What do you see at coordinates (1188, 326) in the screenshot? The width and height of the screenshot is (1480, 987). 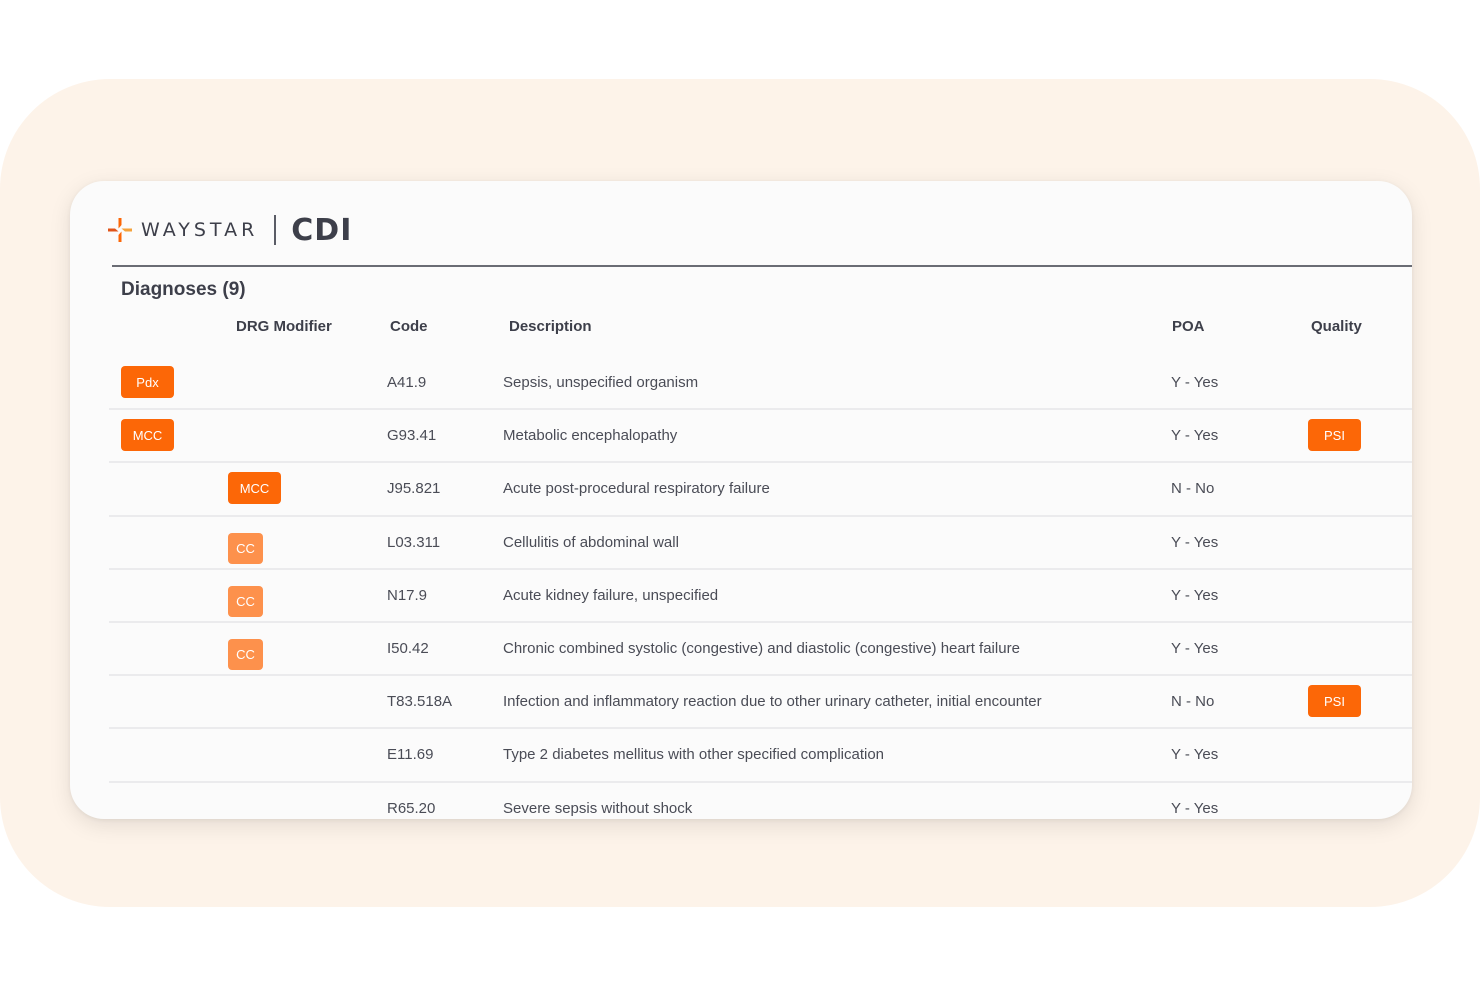 I see `column-header-poa: POA` at bounding box center [1188, 326].